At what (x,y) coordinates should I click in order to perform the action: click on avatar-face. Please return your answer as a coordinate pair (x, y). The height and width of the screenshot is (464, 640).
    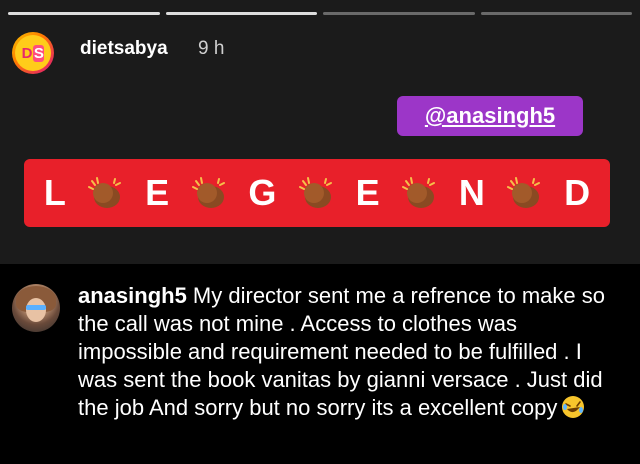
    Looking at the image, I should click on (36, 310).